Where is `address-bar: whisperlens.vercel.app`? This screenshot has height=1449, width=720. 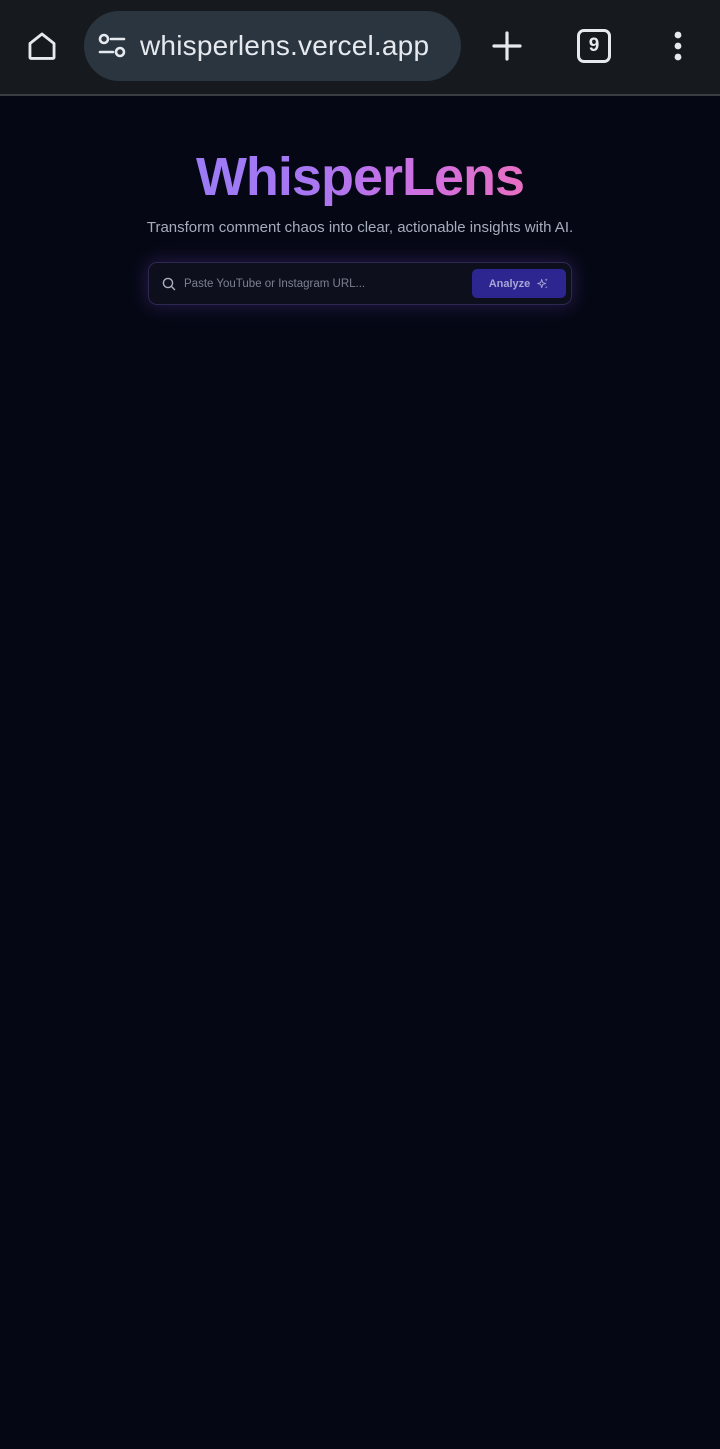
address-bar: whisperlens.vercel.app is located at coordinates (272, 46).